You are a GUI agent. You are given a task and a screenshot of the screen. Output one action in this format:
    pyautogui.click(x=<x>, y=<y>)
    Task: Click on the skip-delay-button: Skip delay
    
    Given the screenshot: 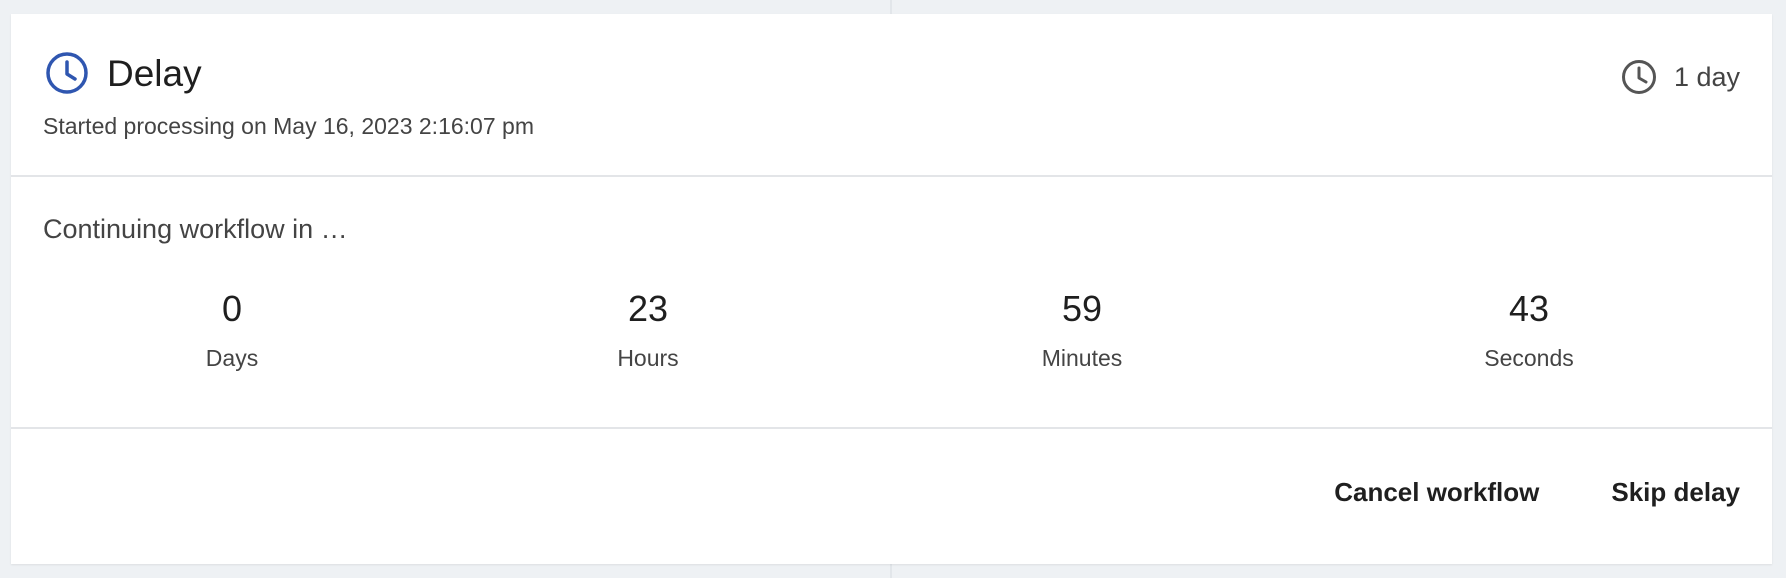 What is the action you would take?
    pyautogui.click(x=1675, y=492)
    